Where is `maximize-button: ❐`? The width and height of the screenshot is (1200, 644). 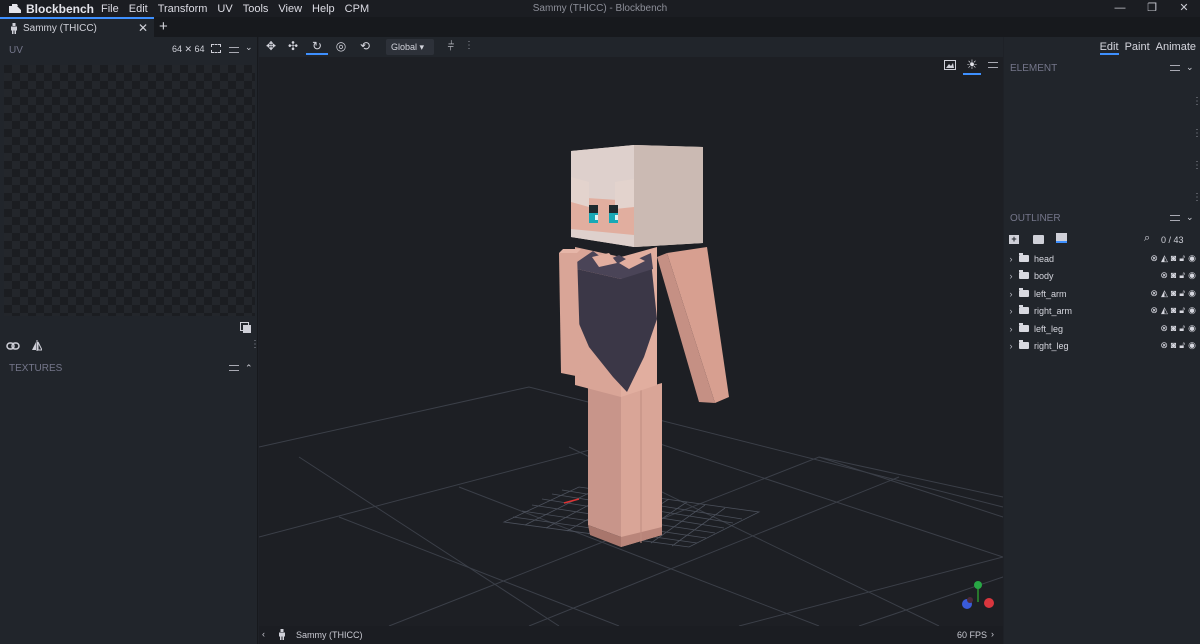 maximize-button: ❐ is located at coordinates (1152, 8).